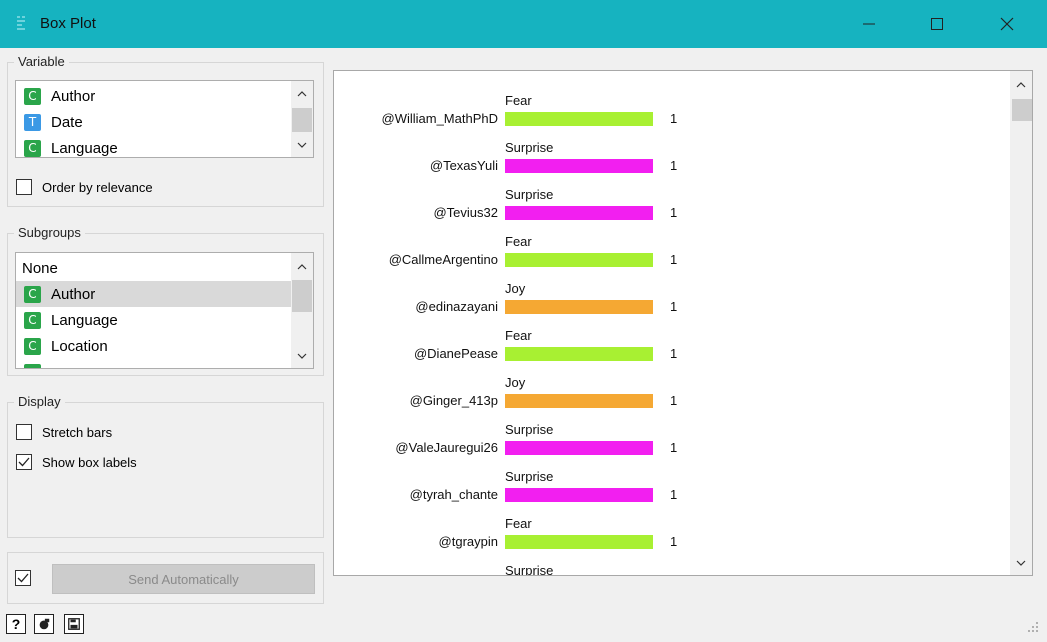 The image size is (1047, 642). Describe the element at coordinates (16, 624) in the screenshot. I see `help-icon: ?` at that location.